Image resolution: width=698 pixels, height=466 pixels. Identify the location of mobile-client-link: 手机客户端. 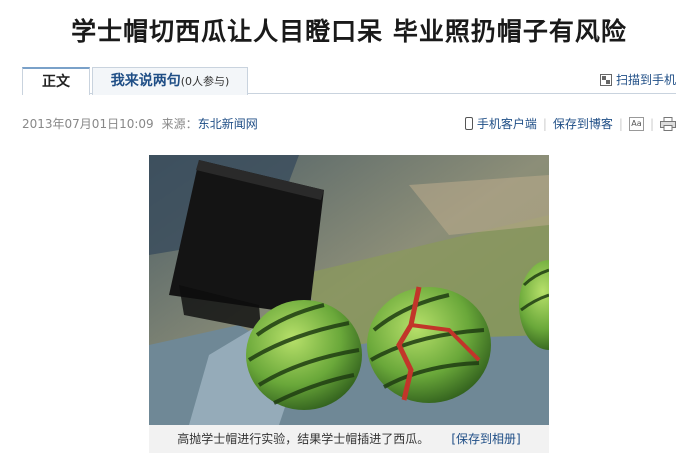
(500, 123).